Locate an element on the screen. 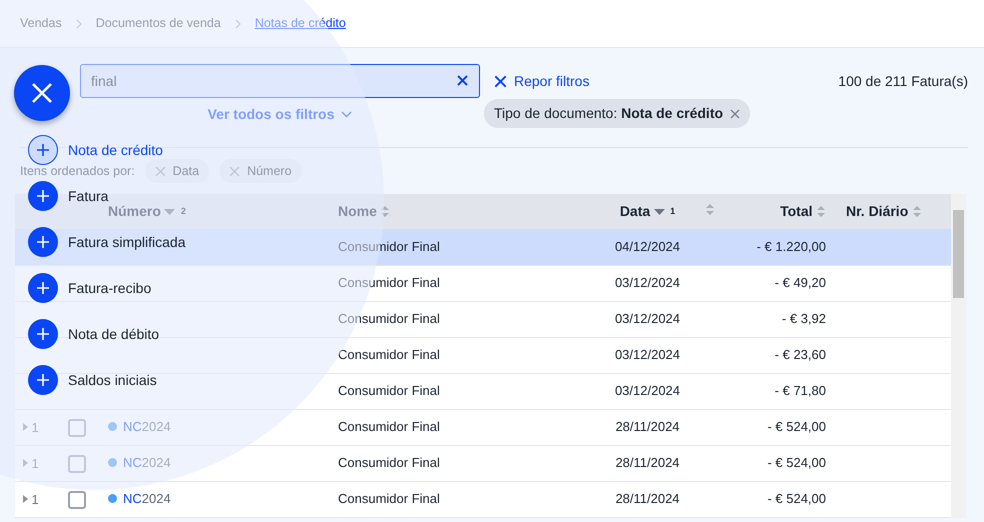 This screenshot has width=984, height=522. close-button is located at coordinates (42, 93).